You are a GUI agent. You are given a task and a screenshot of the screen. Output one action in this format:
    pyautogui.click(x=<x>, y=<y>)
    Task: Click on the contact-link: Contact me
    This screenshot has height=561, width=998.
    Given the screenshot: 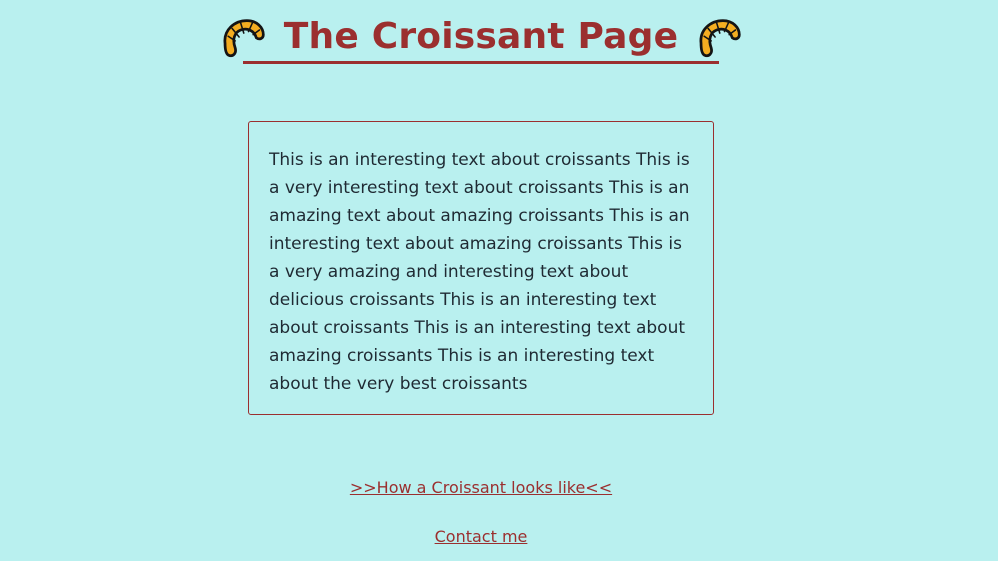 What is the action you would take?
    pyautogui.click(x=481, y=536)
    